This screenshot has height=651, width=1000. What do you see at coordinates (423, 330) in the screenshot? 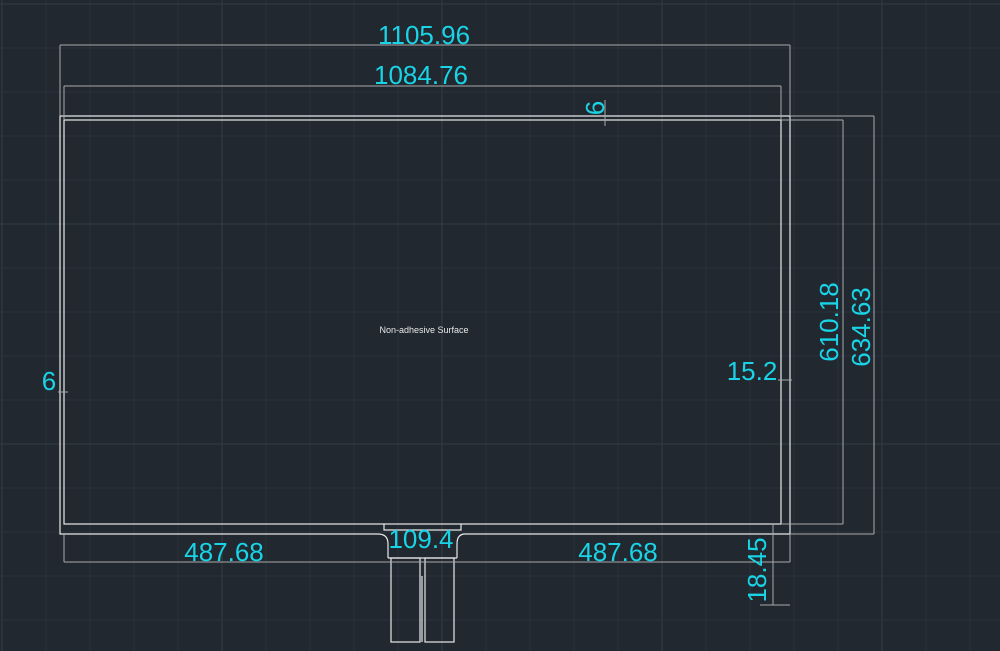
I see `surface-label: Non-adhesive Surface` at bounding box center [423, 330].